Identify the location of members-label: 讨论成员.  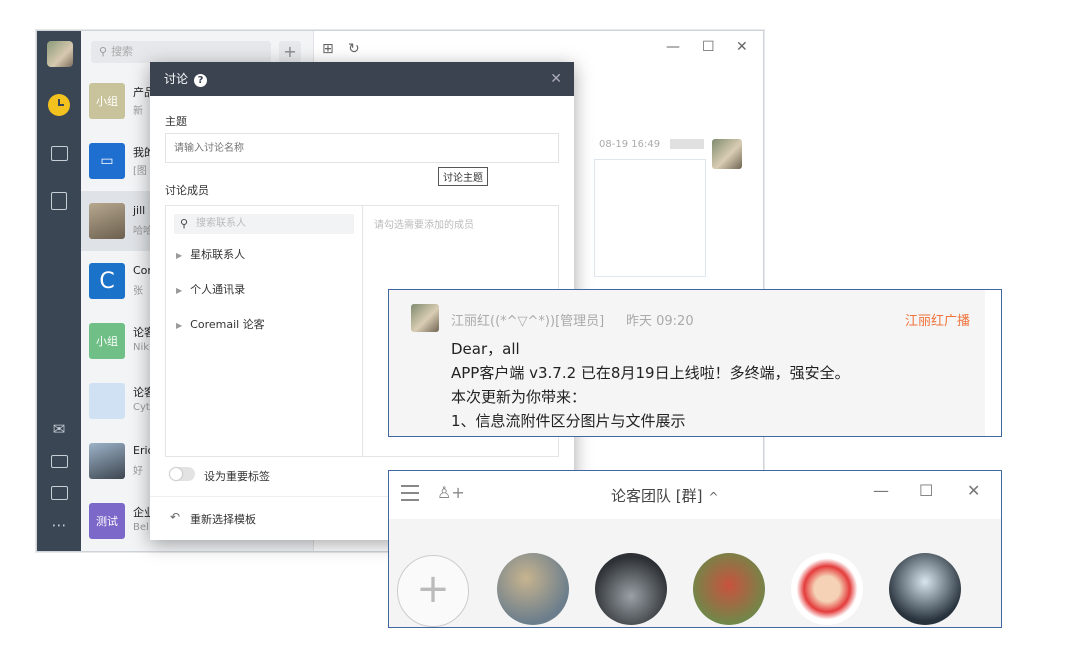
(187, 190).